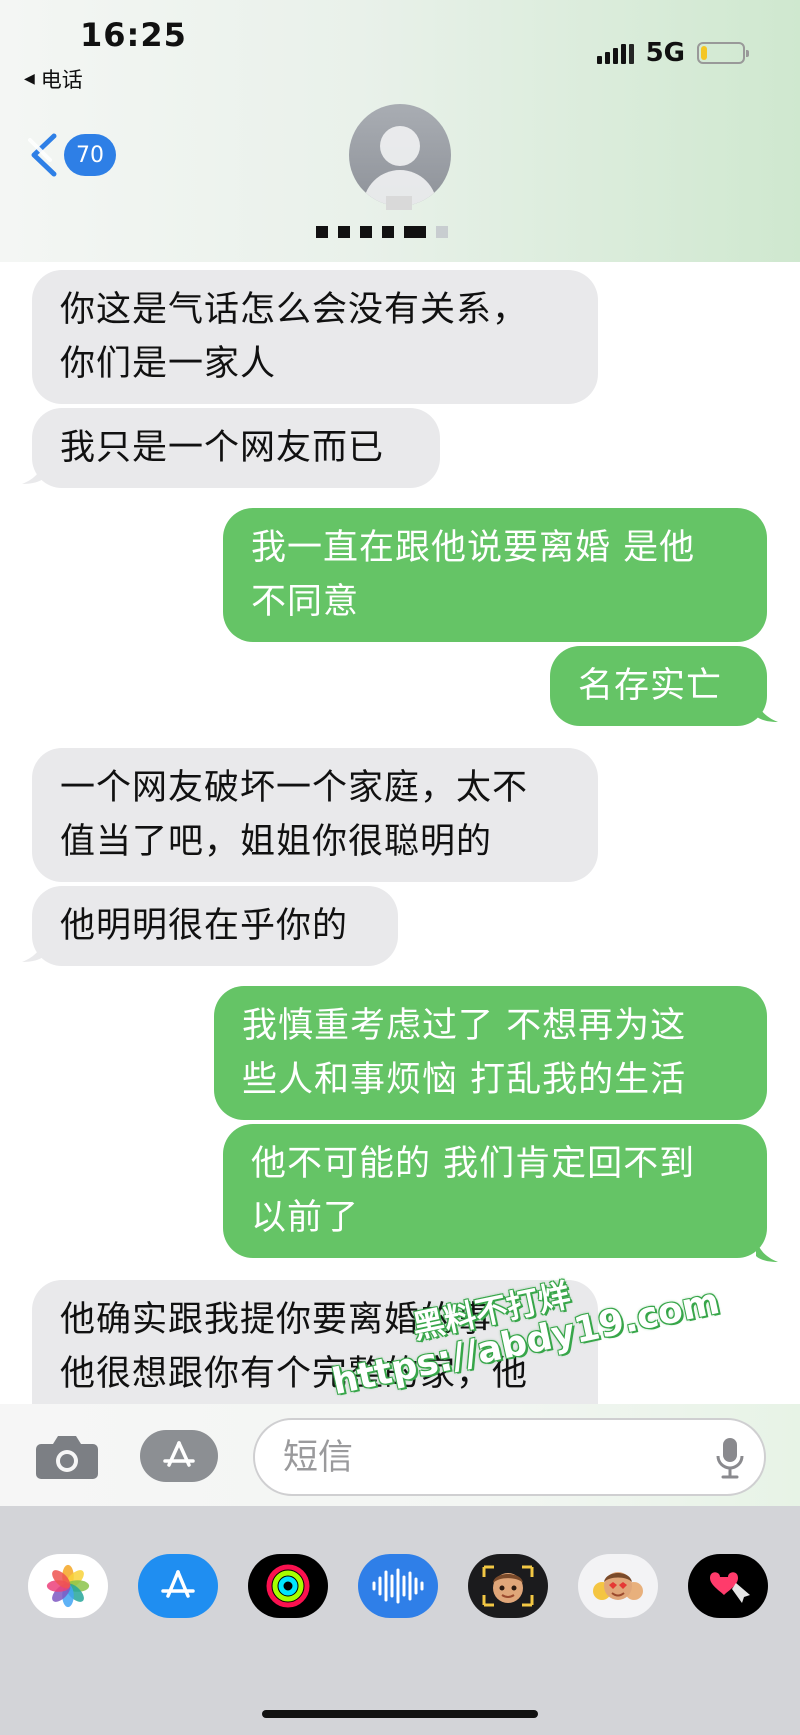 This screenshot has width=800, height=1735. Describe the element at coordinates (495, 1191) in the screenshot. I see `outgoing-message: 他不可能的 我们肯定回不到 以前了` at that location.